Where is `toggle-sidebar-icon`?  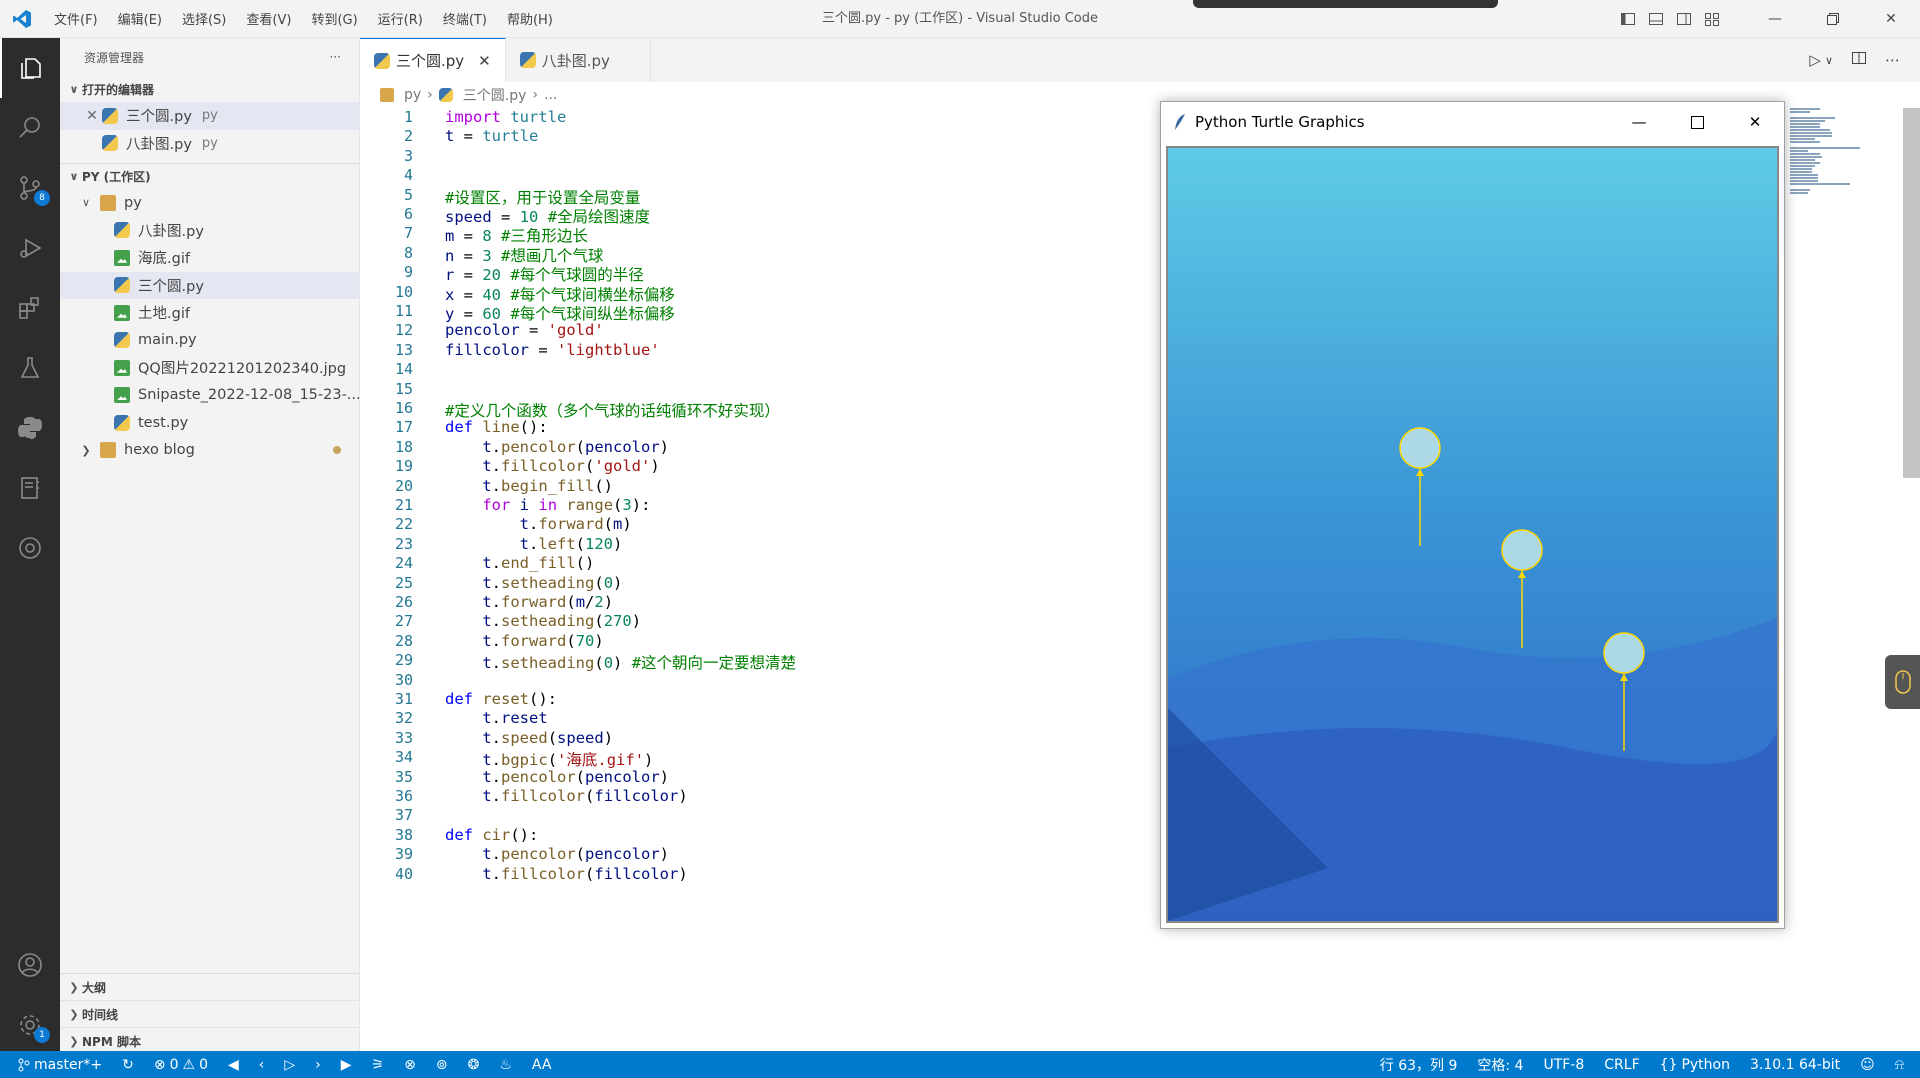 toggle-sidebar-icon is located at coordinates (1628, 19).